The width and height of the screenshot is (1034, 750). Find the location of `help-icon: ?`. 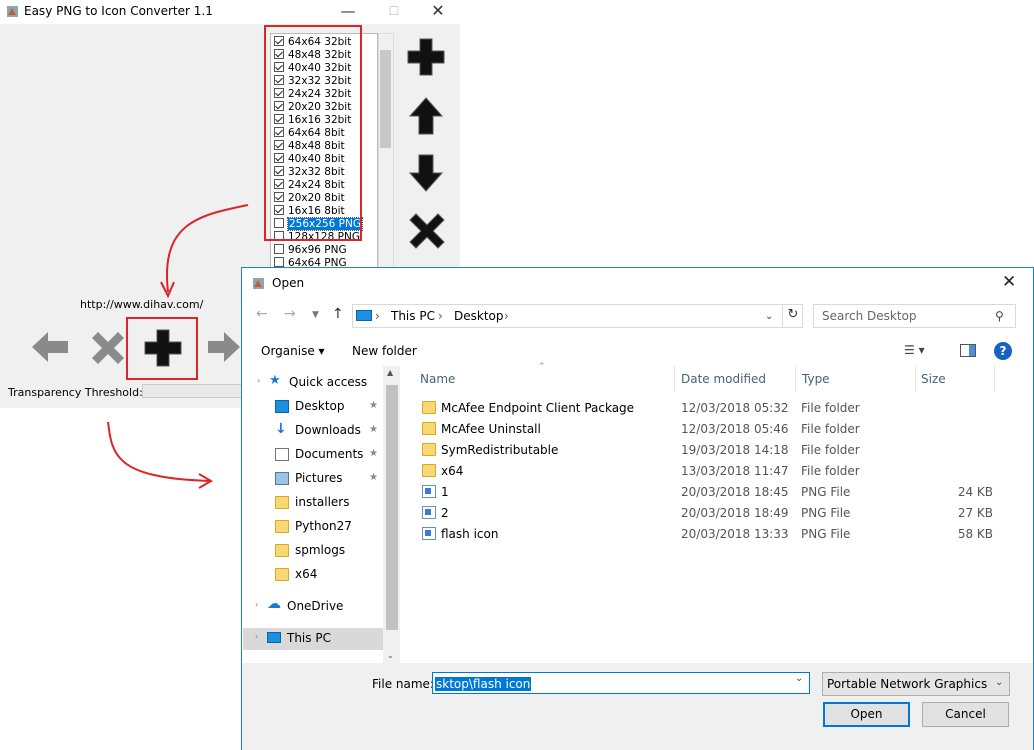

help-icon: ? is located at coordinates (1003, 351).